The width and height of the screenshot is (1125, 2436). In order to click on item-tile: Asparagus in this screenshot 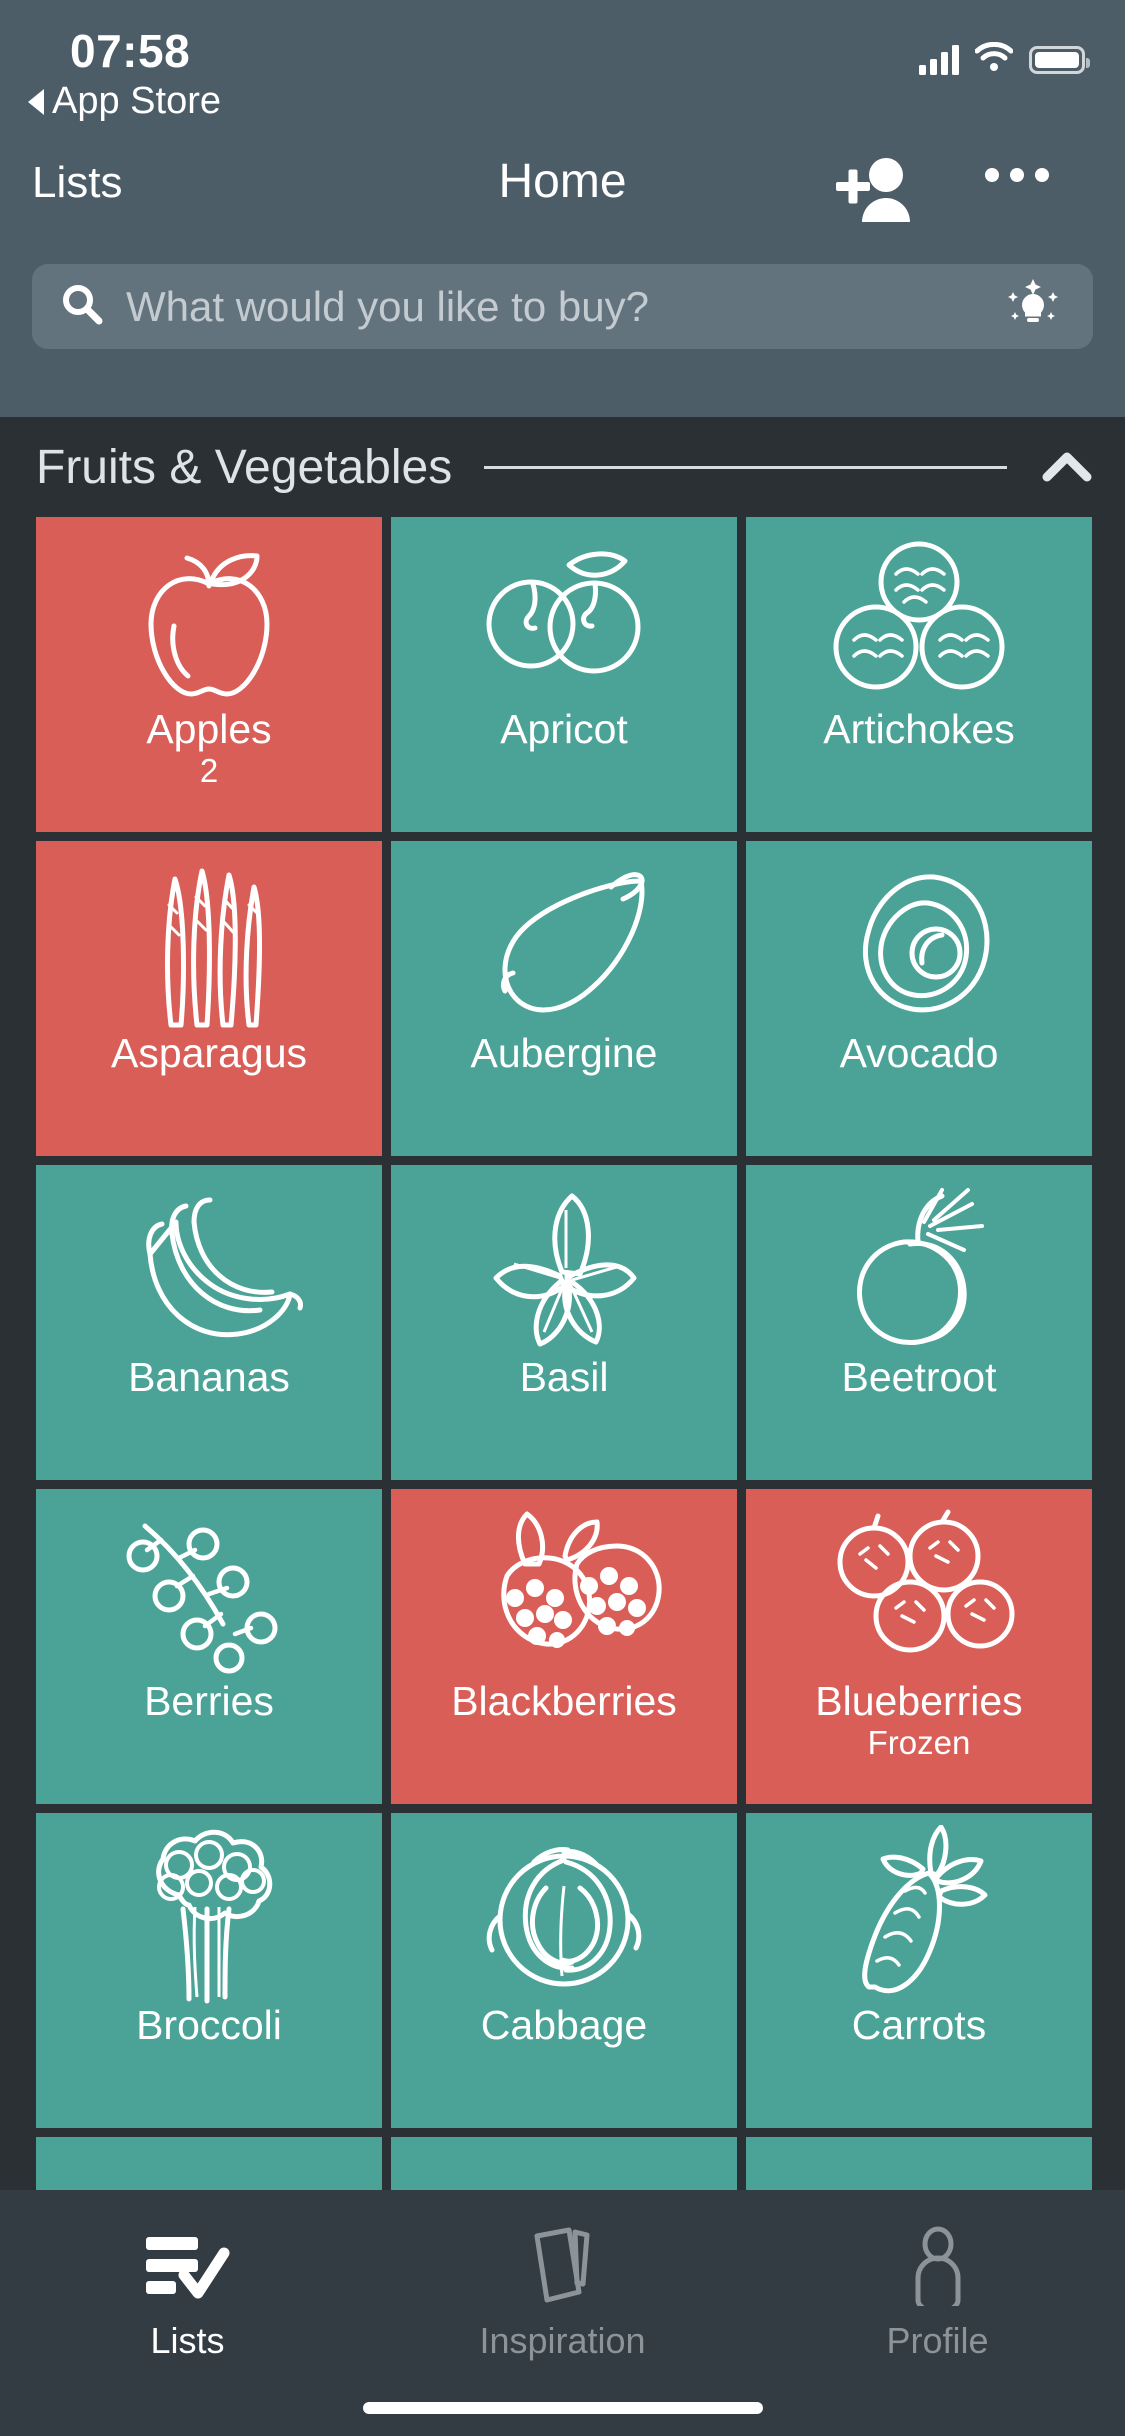, I will do `click(209, 998)`.